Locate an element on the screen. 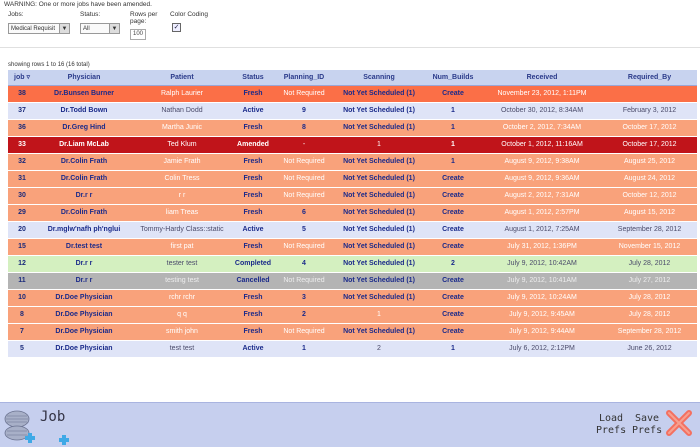 The width and height of the screenshot is (700, 447). table-cell-scanning: 2 is located at coordinates (379, 349).